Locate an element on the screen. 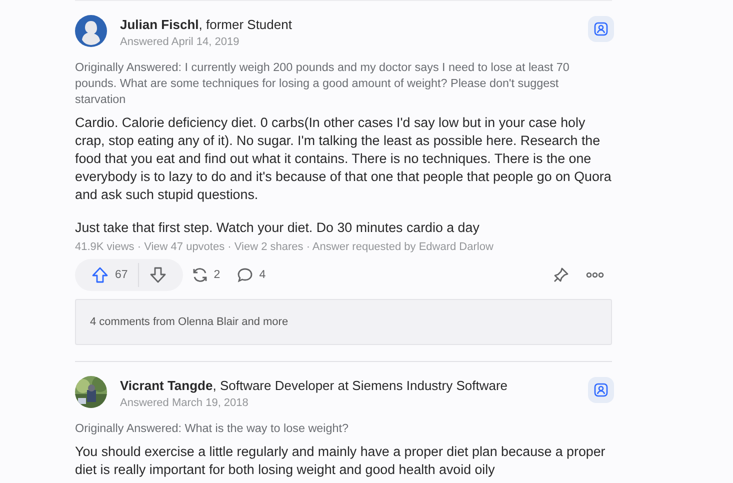 Image resolution: width=733 pixels, height=483 pixels. comments-panel: 4 comments from Olenna Blair and more is located at coordinates (343, 322).